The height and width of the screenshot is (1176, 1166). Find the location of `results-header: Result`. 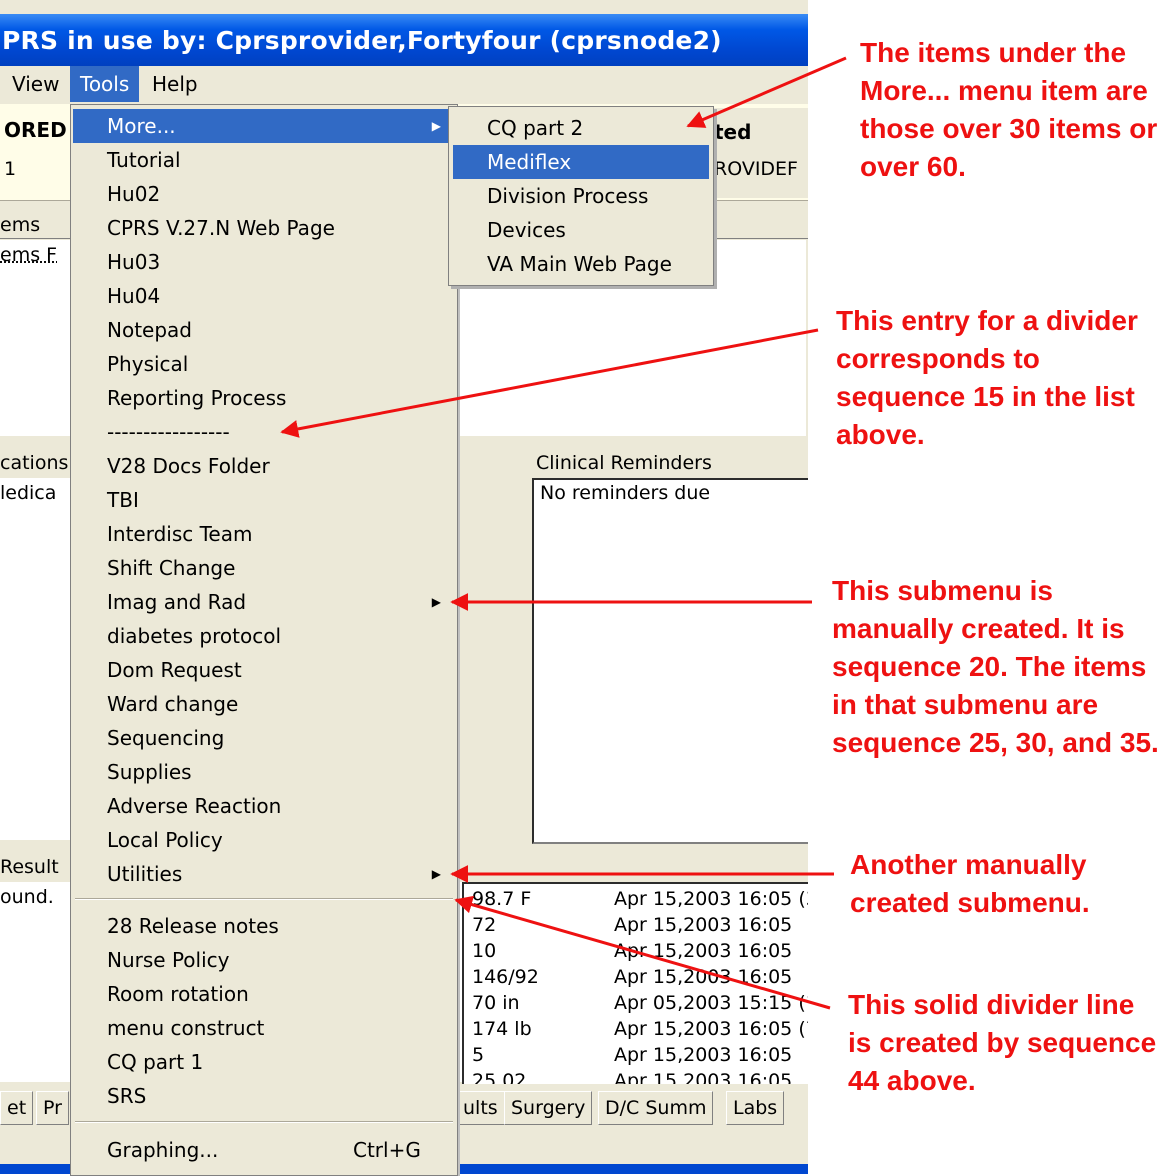

results-header: Result is located at coordinates (29, 867).